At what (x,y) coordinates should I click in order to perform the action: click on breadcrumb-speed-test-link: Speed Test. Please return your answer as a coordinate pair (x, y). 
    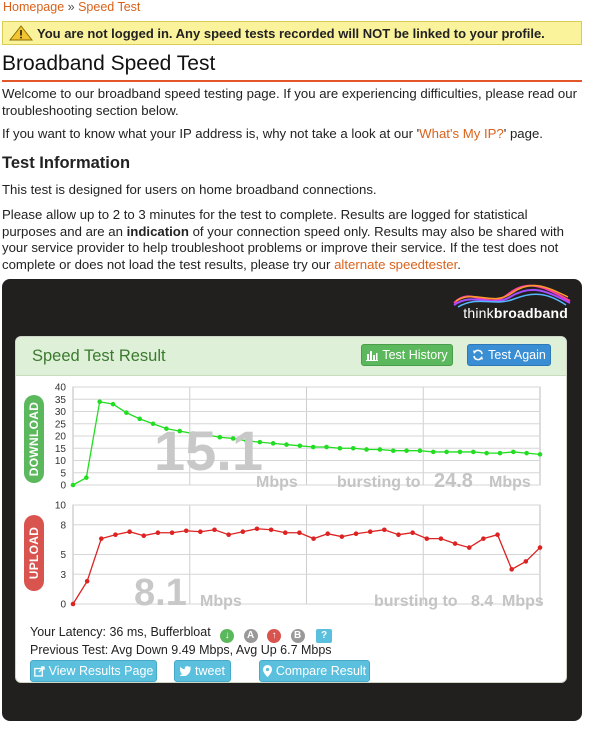
    Looking at the image, I should click on (109, 7).